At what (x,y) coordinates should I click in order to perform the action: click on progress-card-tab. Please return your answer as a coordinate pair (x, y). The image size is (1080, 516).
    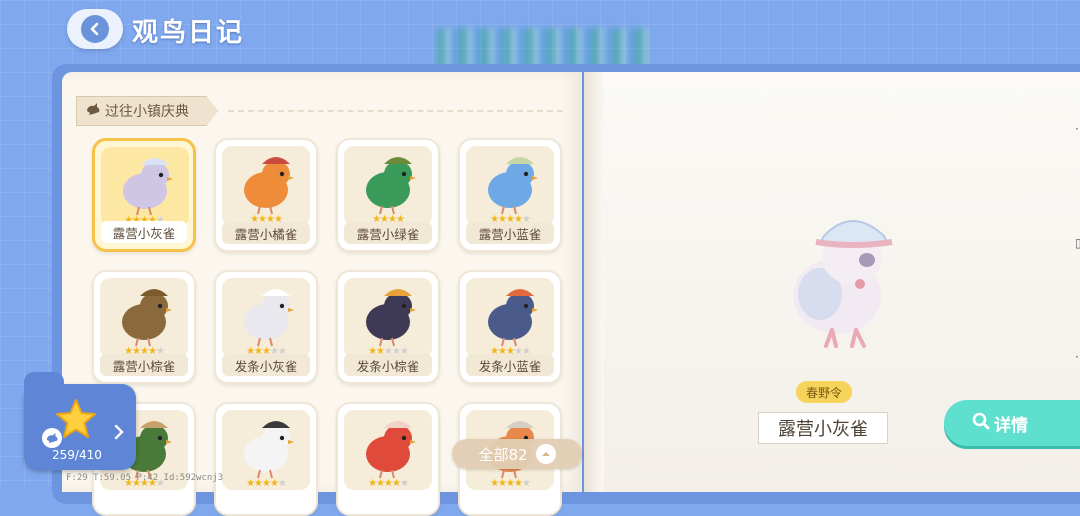
    Looking at the image, I should click on (44, 383).